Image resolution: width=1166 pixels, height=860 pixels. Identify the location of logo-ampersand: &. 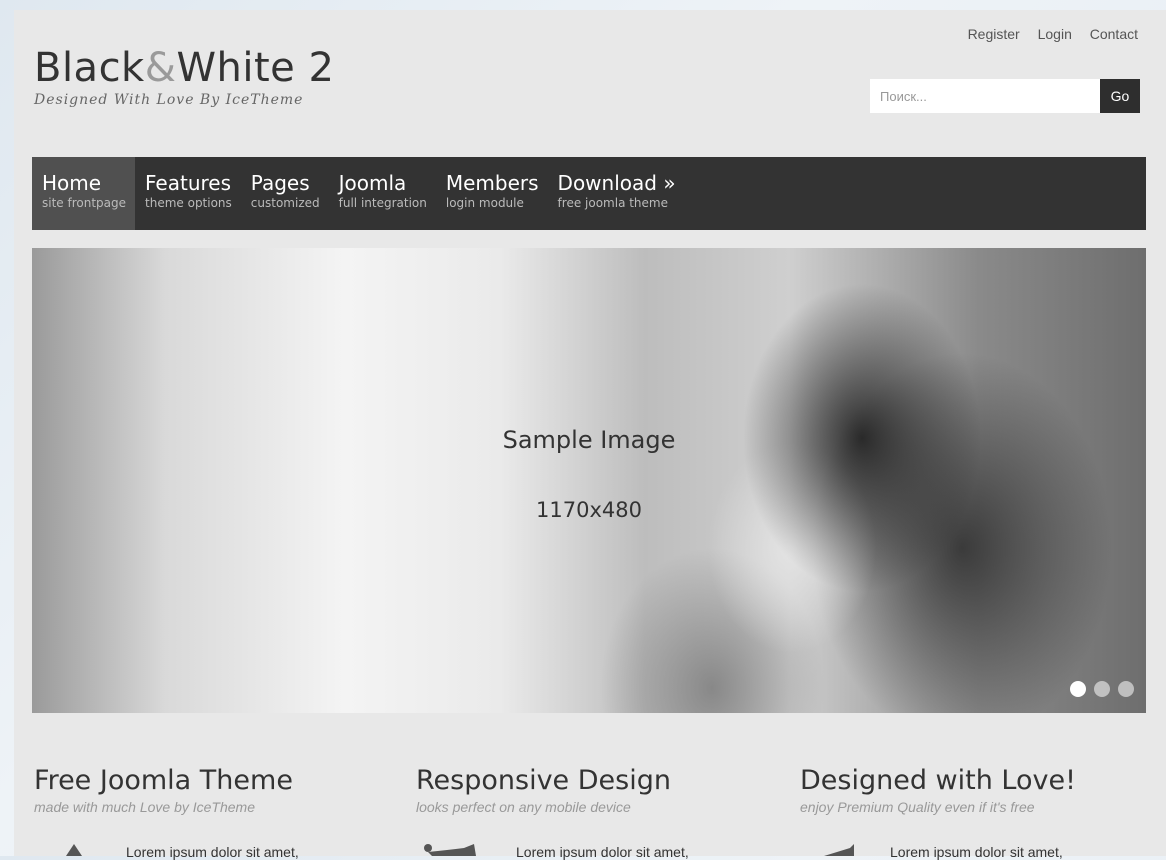
(160, 68).